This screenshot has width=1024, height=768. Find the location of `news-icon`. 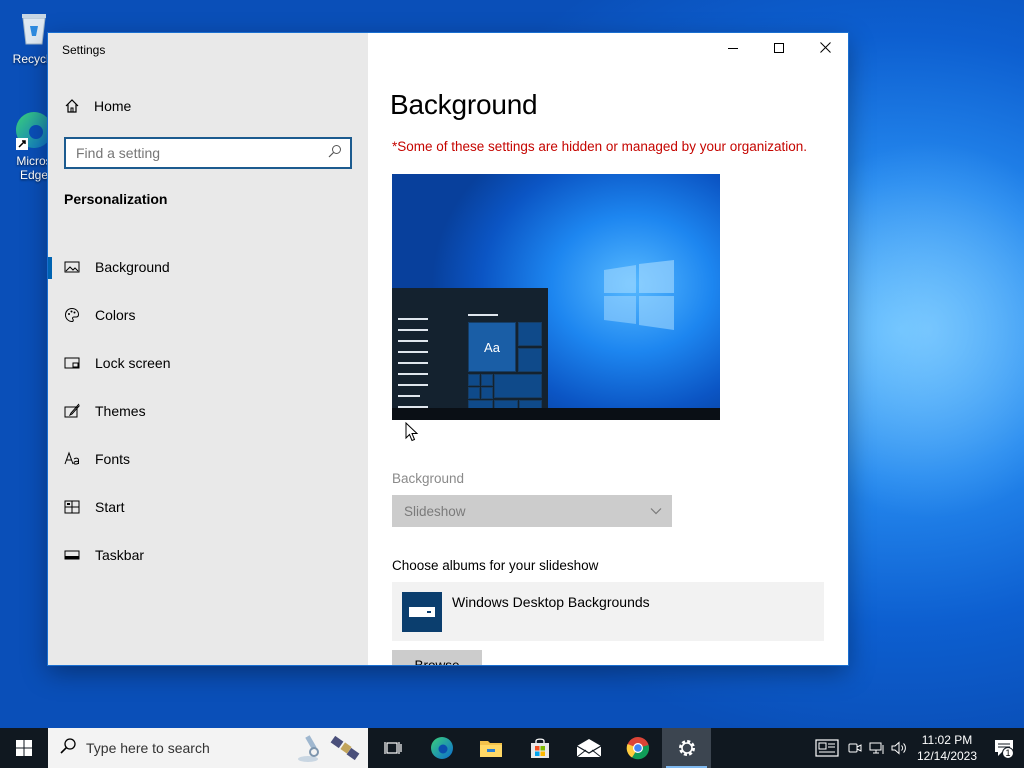

news-icon is located at coordinates (827, 748).